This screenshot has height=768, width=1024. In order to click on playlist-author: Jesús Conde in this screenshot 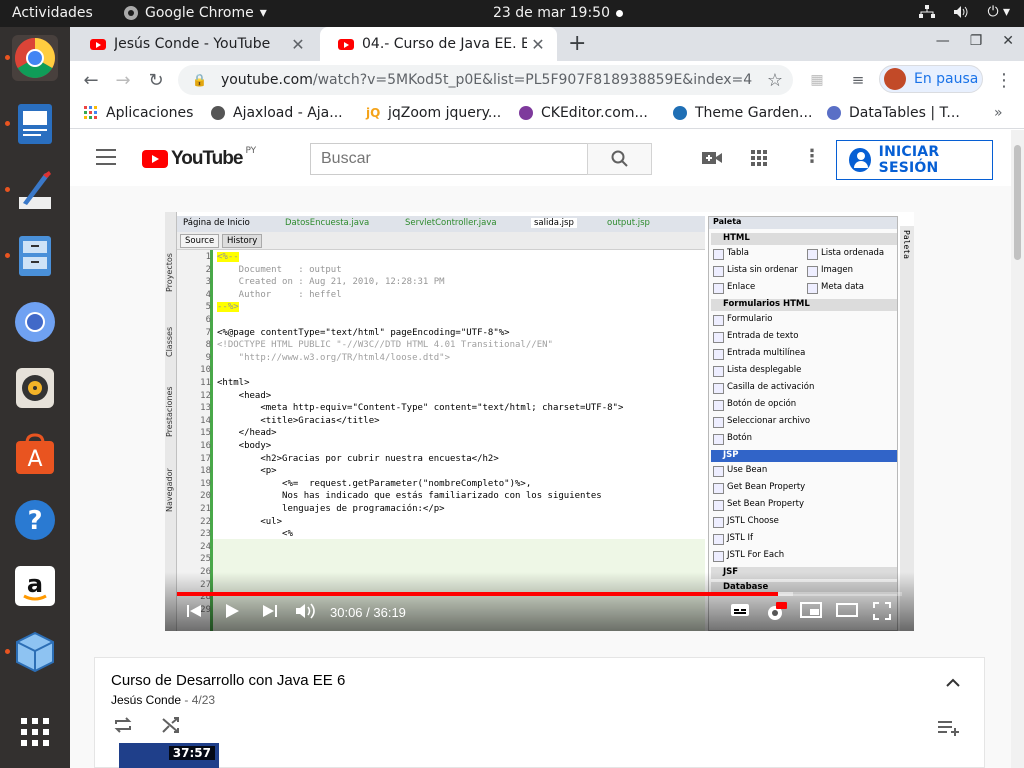, I will do `click(146, 700)`.